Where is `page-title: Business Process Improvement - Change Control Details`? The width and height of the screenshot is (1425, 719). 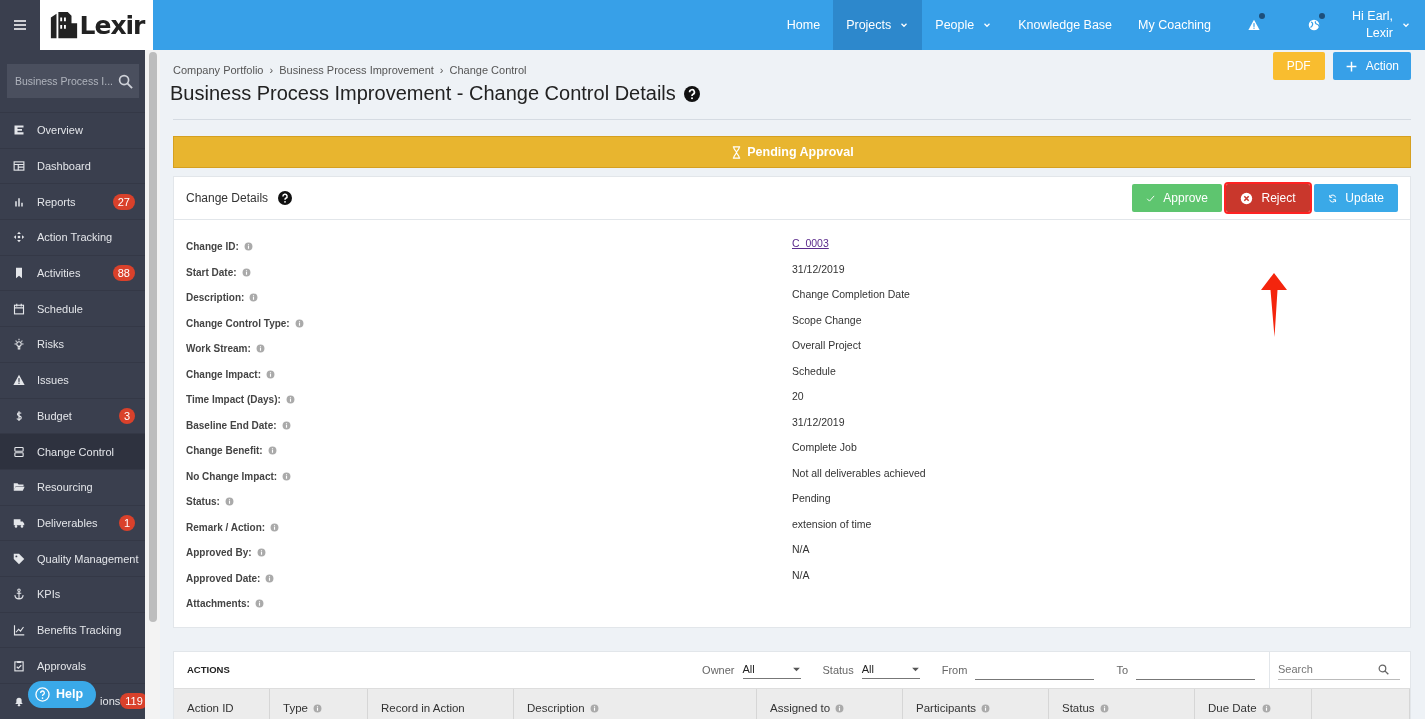 page-title: Business Process Improvement - Change Control Details is located at coordinates (423, 93).